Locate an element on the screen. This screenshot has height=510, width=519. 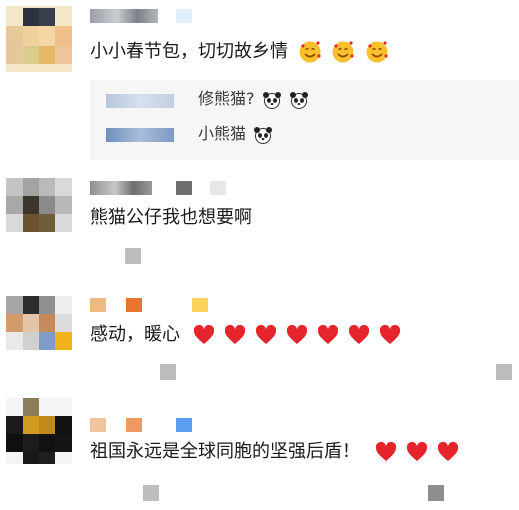
reply-item: 修熊猫? is located at coordinates (253, 99).